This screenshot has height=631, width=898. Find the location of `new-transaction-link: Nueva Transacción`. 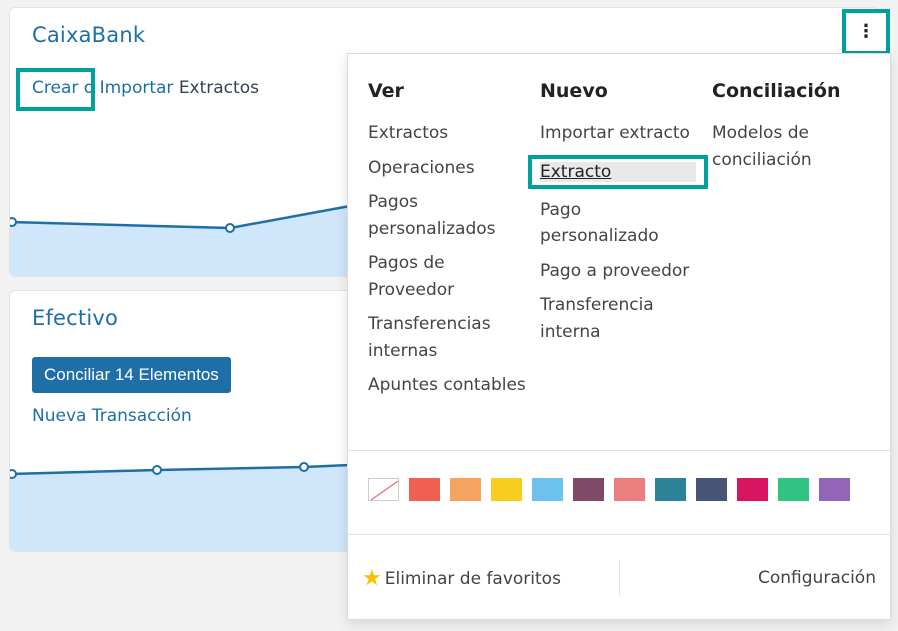

new-transaction-link: Nueva Transacción is located at coordinates (112, 416).